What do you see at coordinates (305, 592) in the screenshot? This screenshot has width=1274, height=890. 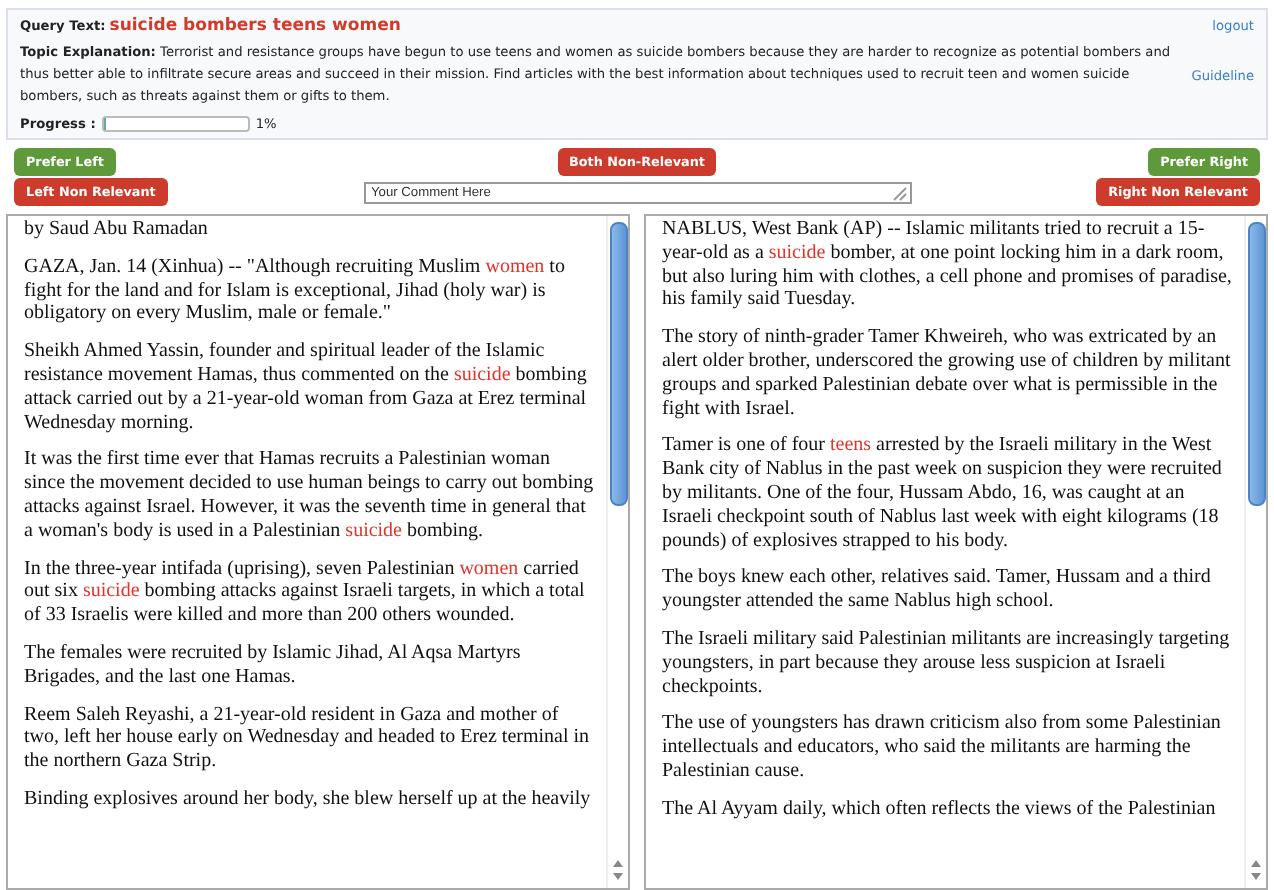 I see `article-paragraph: In the three-year intifada (uprising), seven Palestinian women carried out six suicide bombing attacks against Israeli targets, in which a total of 33 Israelis were killed and more than 200 others wounded.` at bounding box center [305, 592].